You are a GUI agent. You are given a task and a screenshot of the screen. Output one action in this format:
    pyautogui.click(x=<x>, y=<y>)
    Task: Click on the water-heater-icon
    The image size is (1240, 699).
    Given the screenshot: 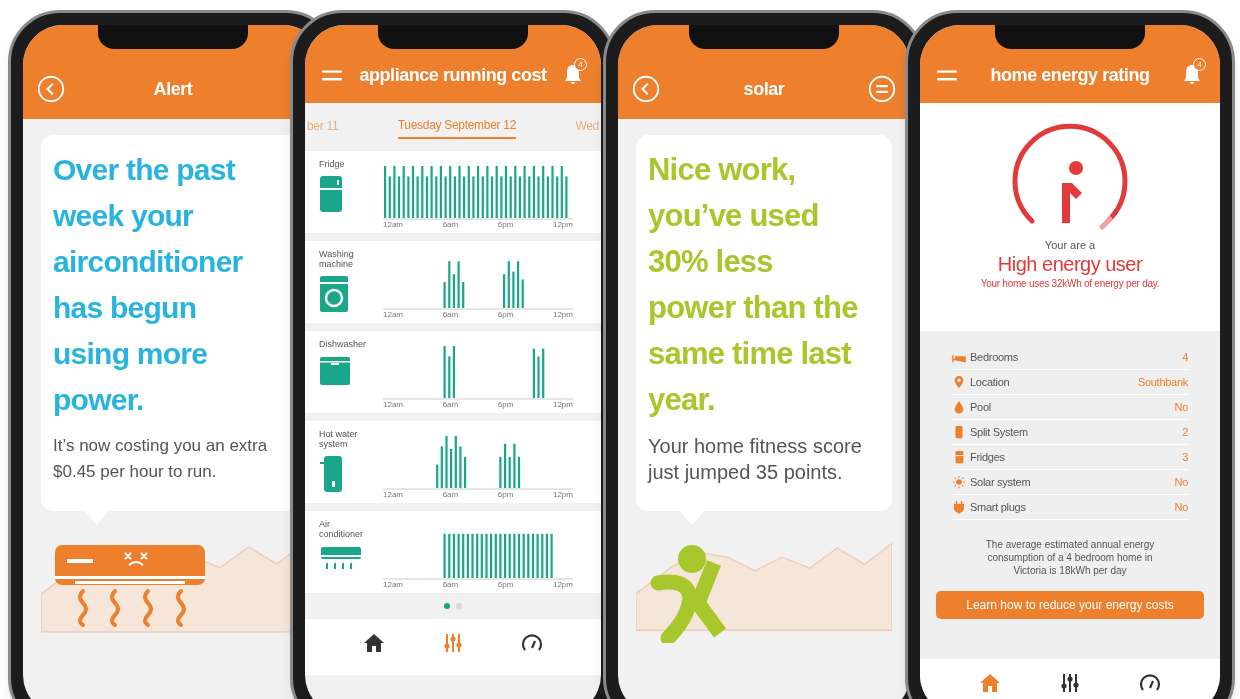 What is the action you would take?
    pyautogui.click(x=331, y=474)
    